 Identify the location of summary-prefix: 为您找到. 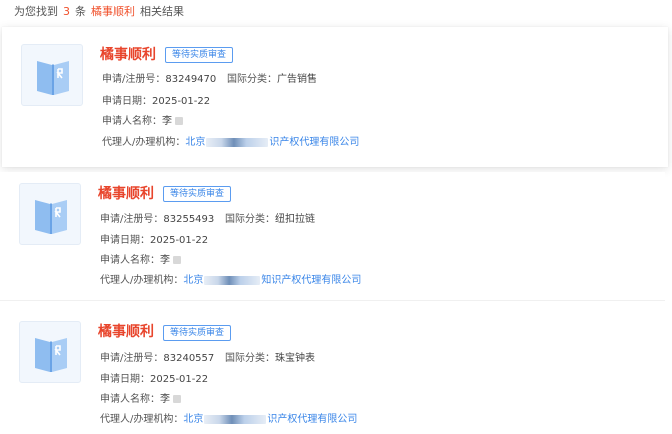
(36, 11).